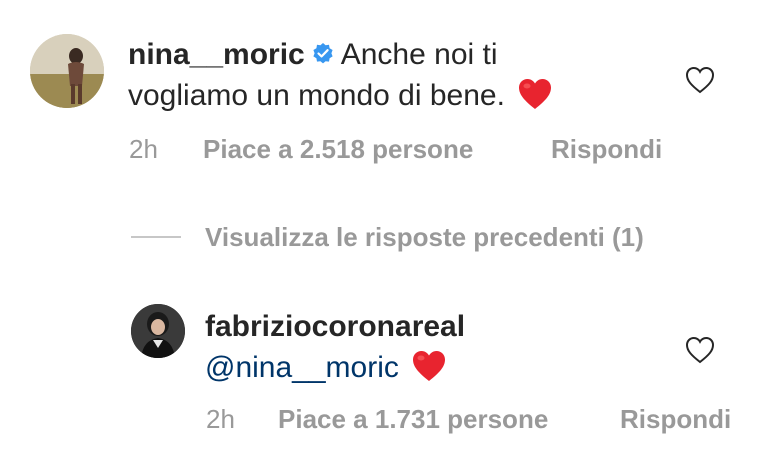 The height and width of the screenshot is (473, 767). What do you see at coordinates (413, 419) in the screenshot?
I see `comment-likes: Piace a 1.731 persone` at bounding box center [413, 419].